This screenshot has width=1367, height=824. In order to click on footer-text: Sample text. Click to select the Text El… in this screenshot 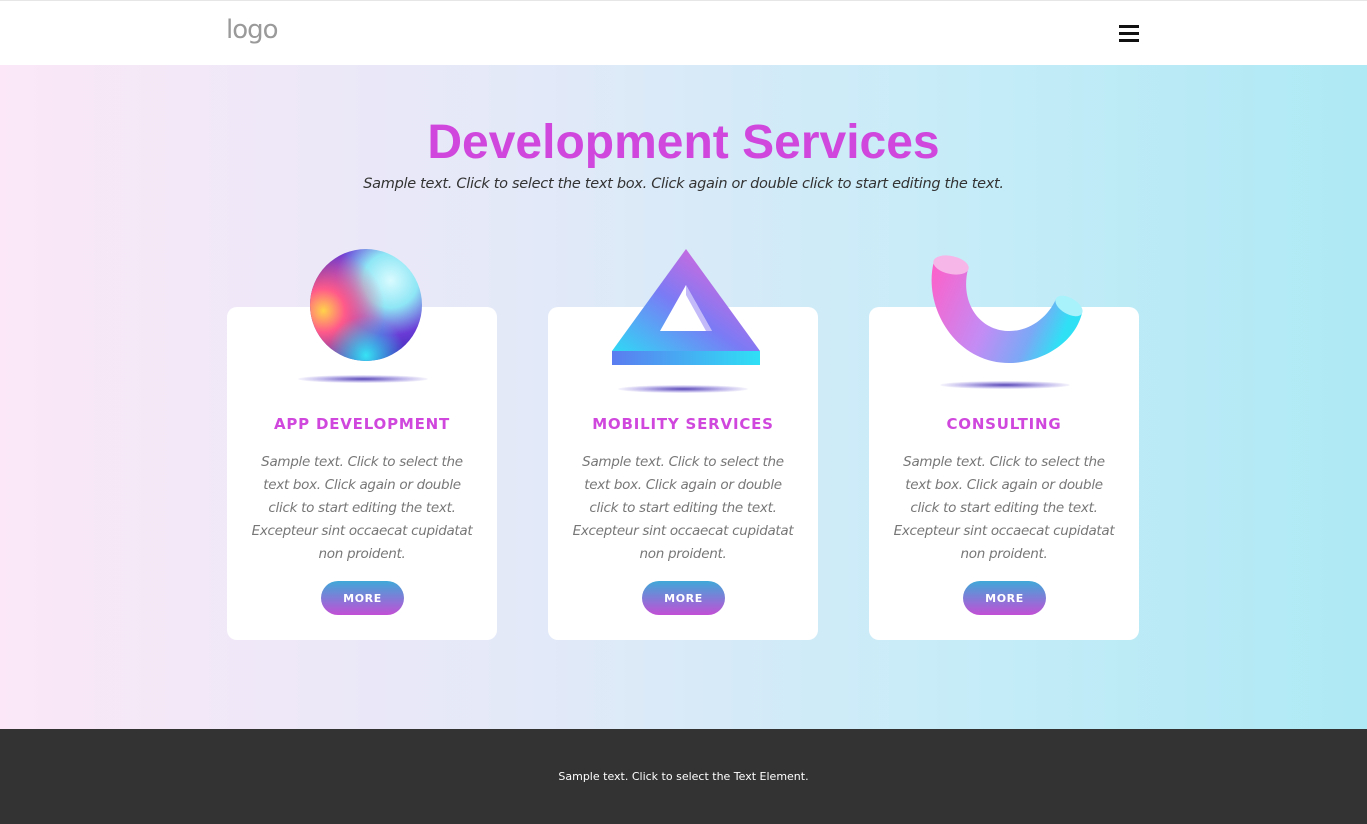, I will do `click(683, 776)`.